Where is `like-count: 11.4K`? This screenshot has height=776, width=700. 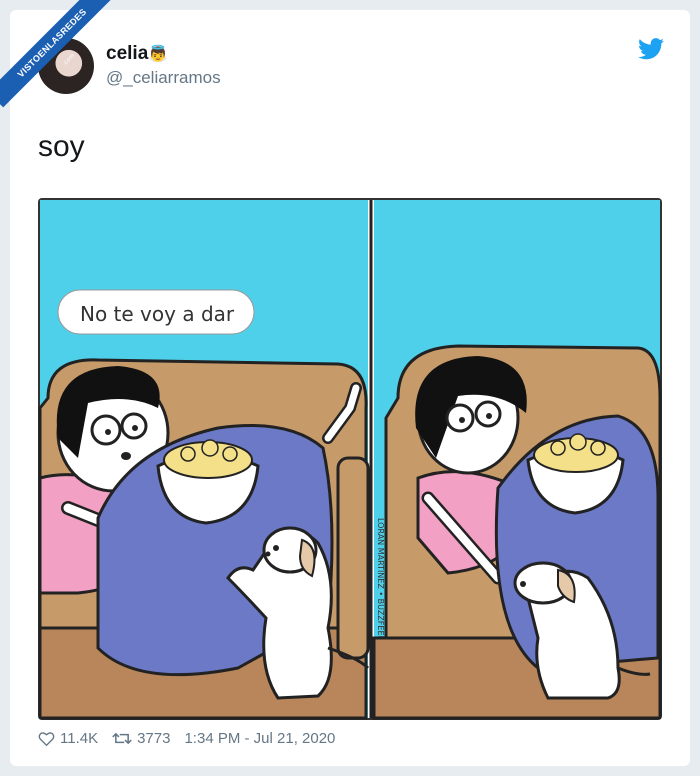
like-count: 11.4K is located at coordinates (79, 738).